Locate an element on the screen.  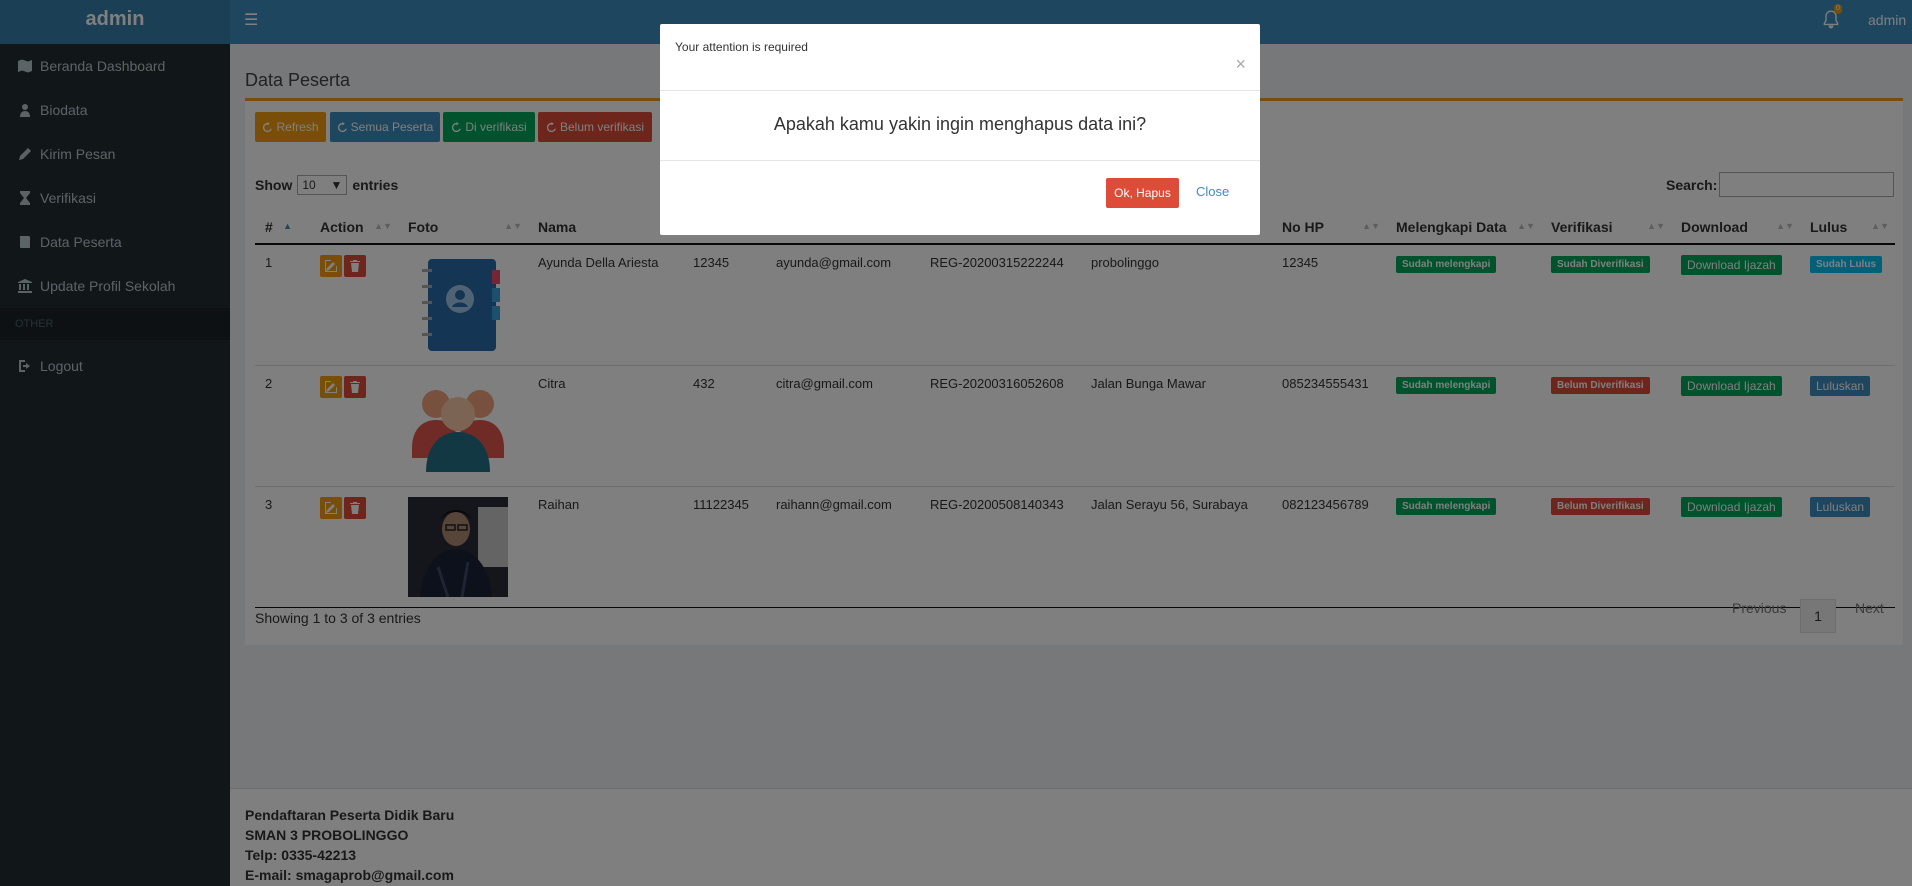
ok-hapus-button: Ok, Hapus is located at coordinates (1142, 193).